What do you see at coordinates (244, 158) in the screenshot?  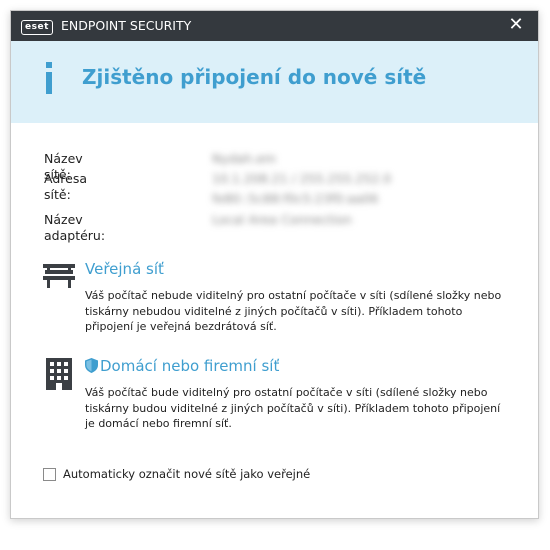 I see `network-name-value: Nydah.em` at bounding box center [244, 158].